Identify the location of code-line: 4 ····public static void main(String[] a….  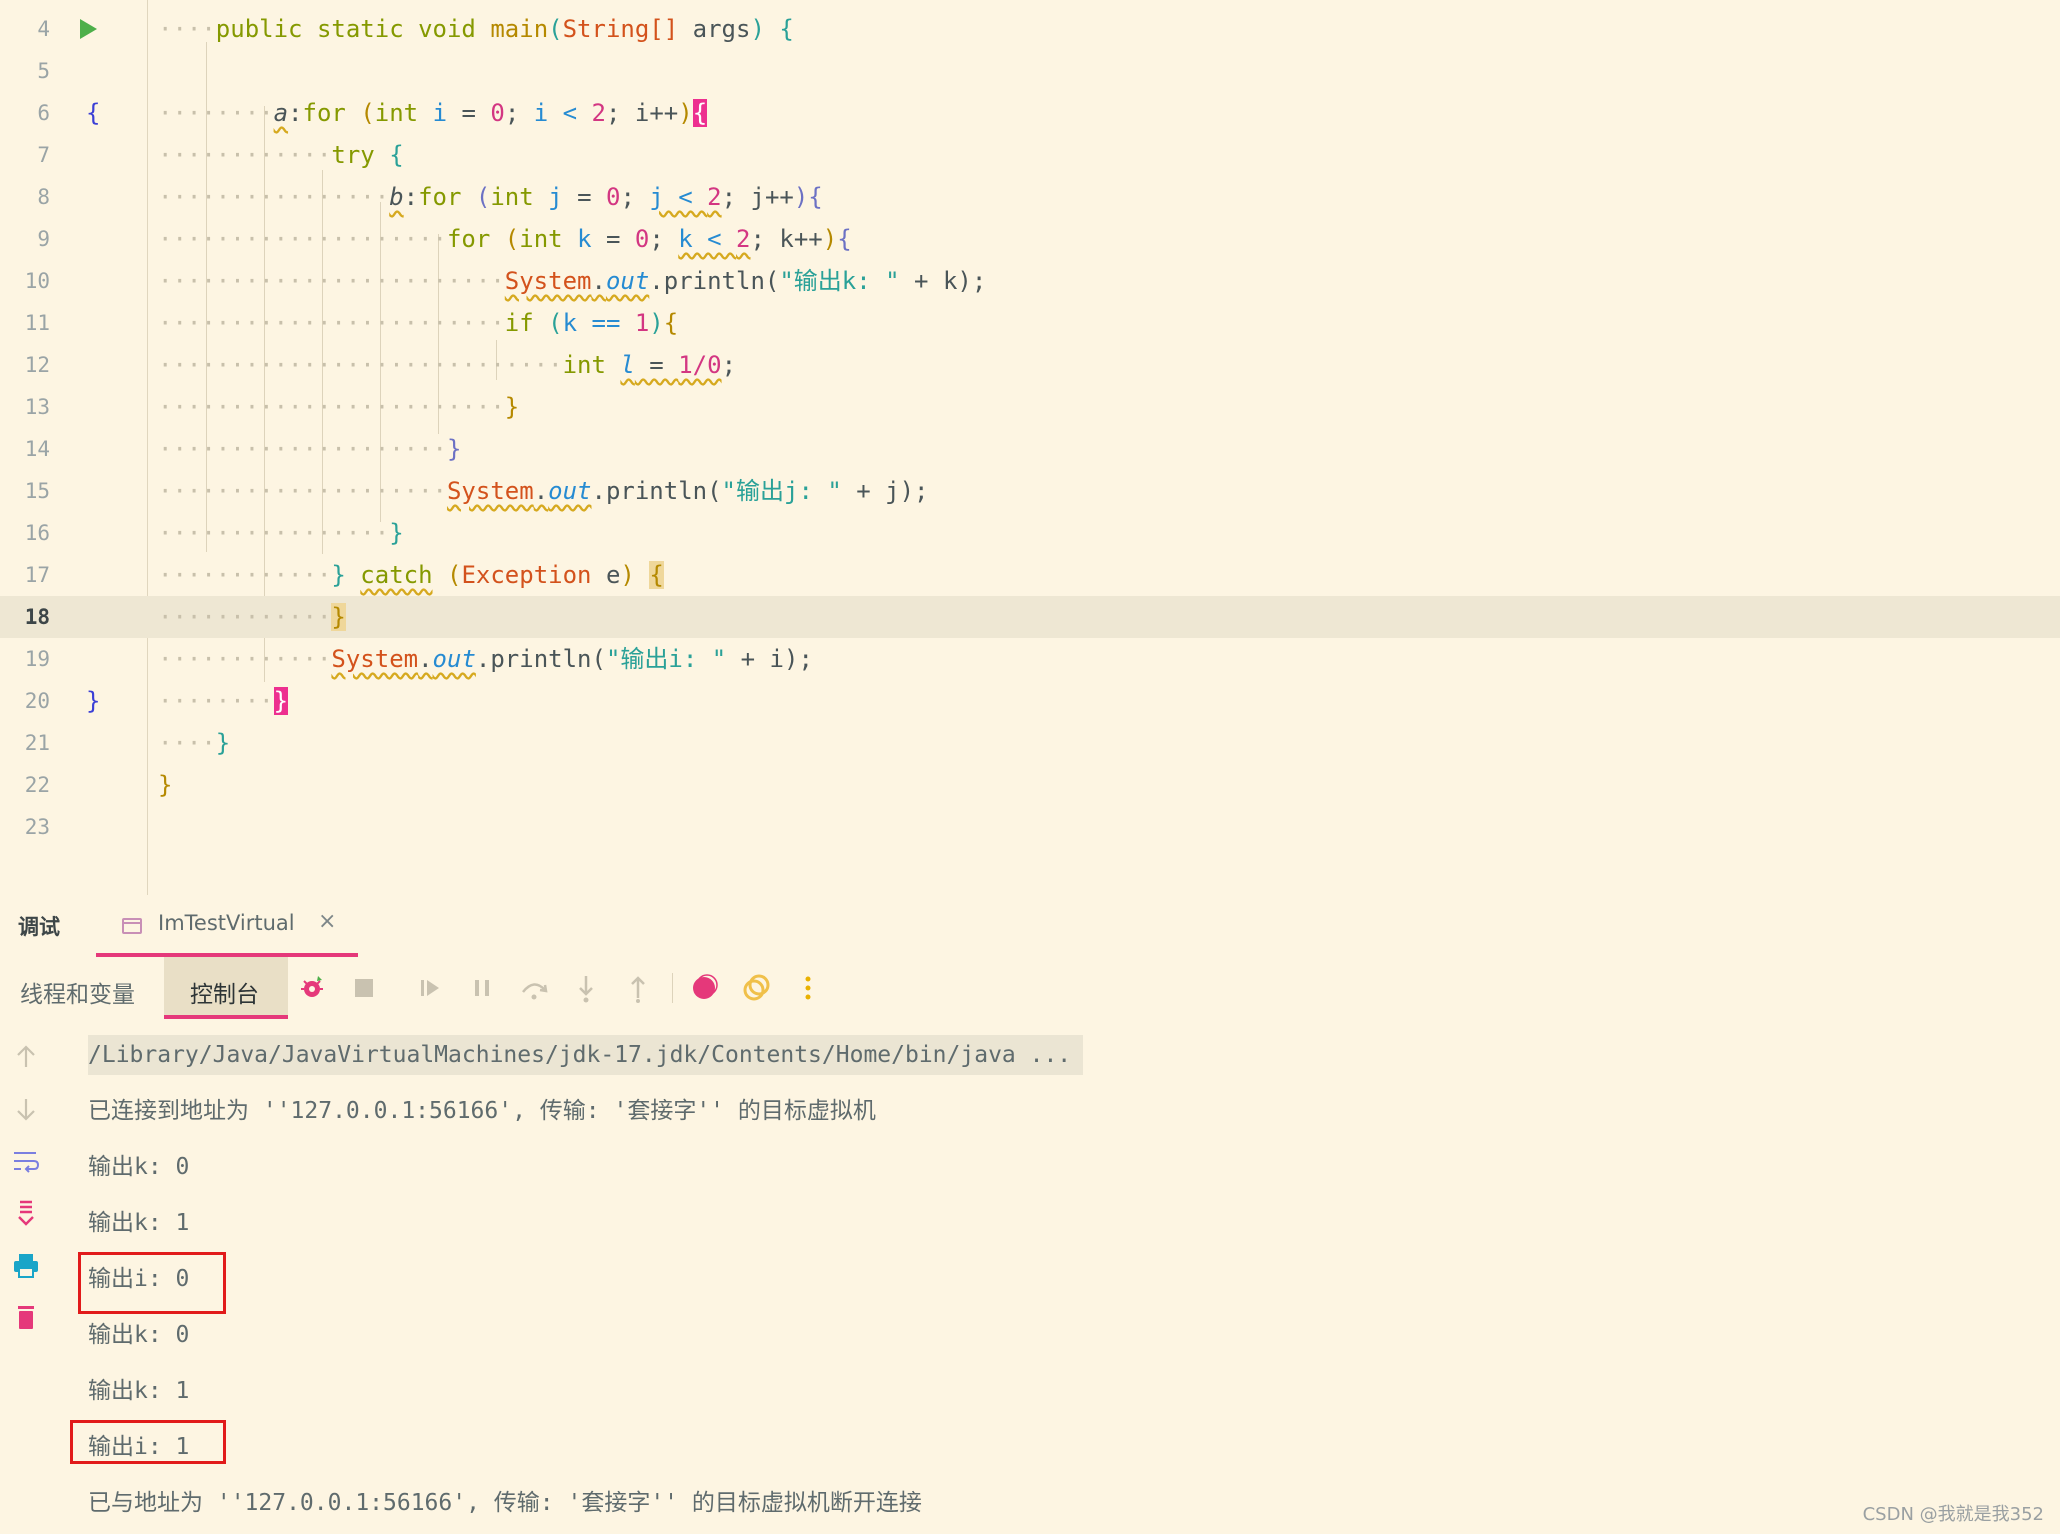
(1030, 29).